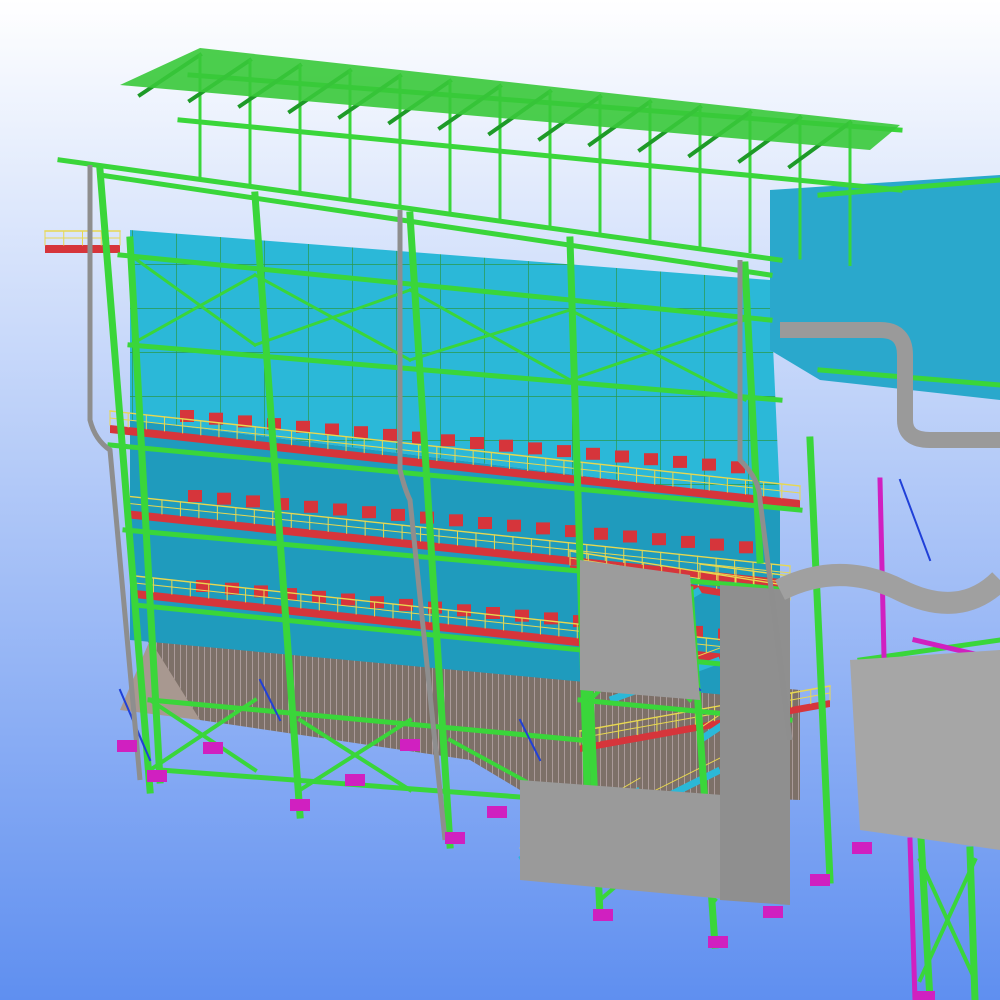  Describe the element at coordinates (755, 745) in the screenshot. I see `stair-tower-panel-right` at that location.